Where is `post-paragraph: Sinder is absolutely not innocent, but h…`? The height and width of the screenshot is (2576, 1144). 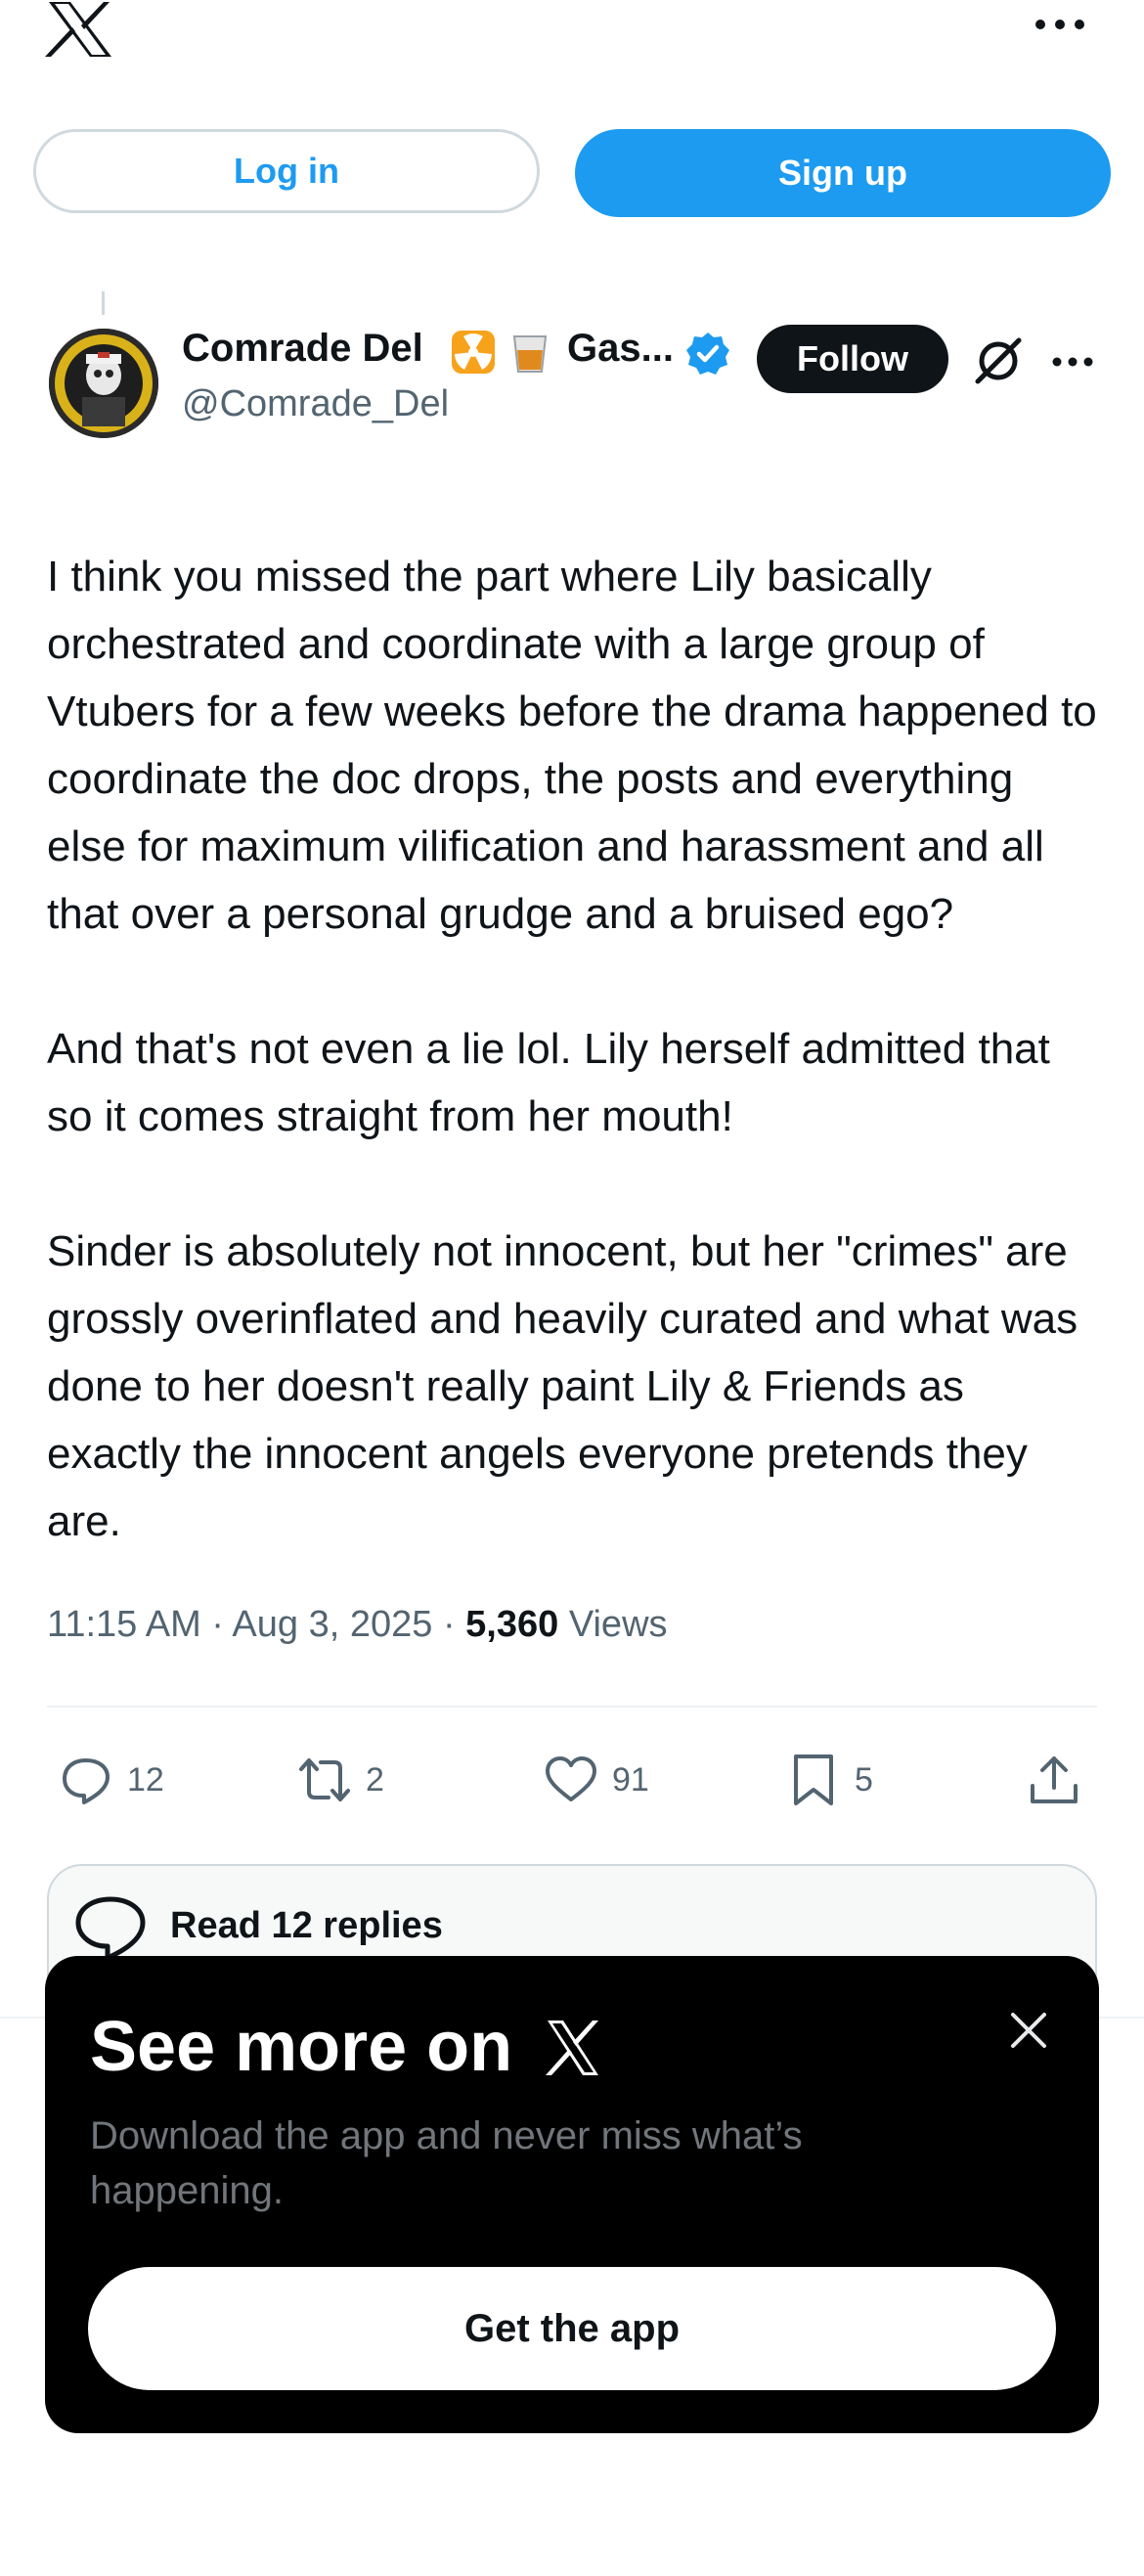
post-paragraph: Sinder is absolutely not innocent, but h… is located at coordinates (562, 1386).